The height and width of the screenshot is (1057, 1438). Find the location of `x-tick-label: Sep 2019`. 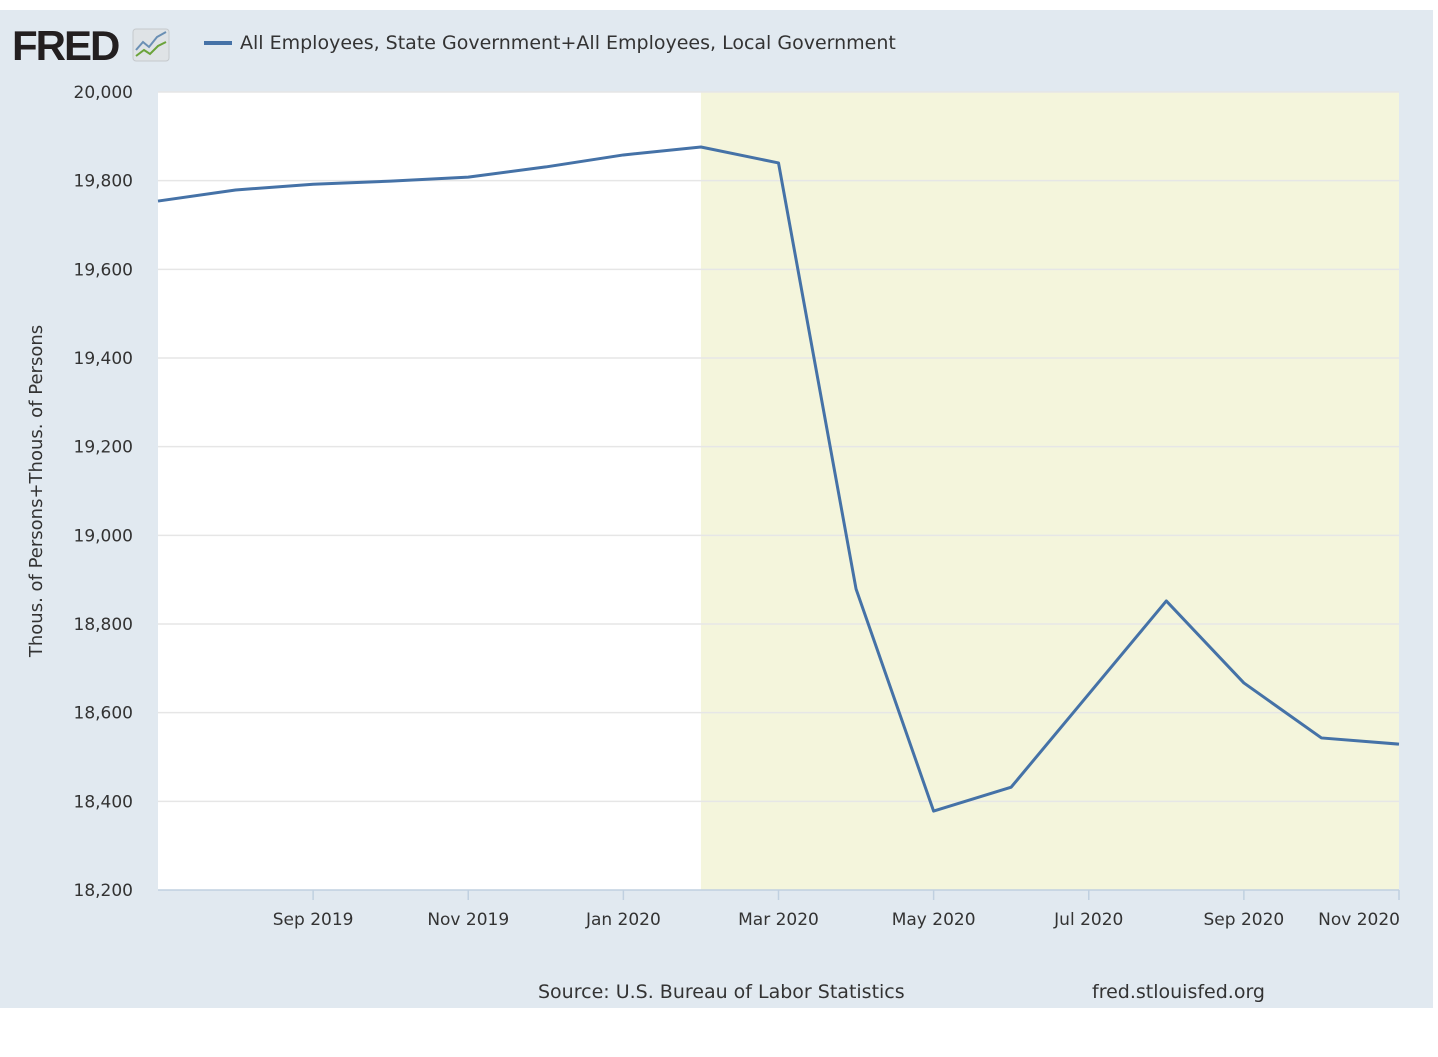

x-tick-label: Sep 2019 is located at coordinates (313, 920).